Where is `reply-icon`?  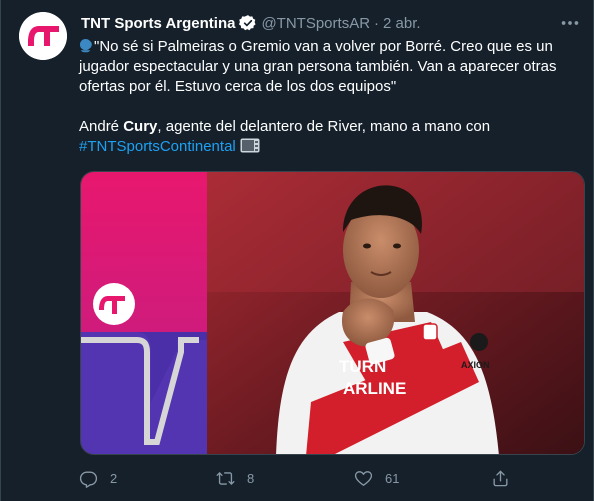 reply-icon is located at coordinates (88, 479).